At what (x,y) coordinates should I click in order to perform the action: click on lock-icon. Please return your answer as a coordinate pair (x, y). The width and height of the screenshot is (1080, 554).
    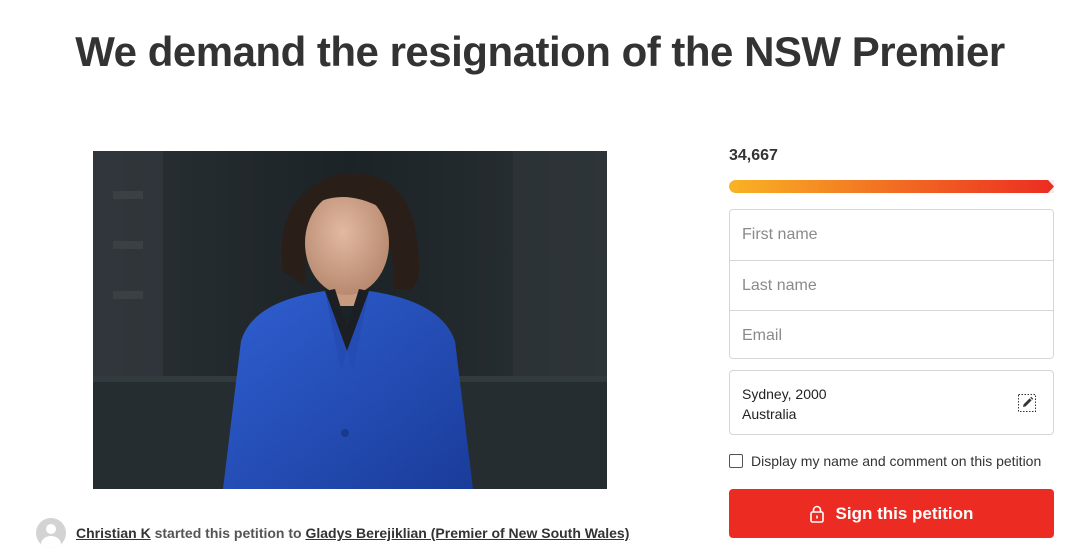
    Looking at the image, I should click on (816, 514).